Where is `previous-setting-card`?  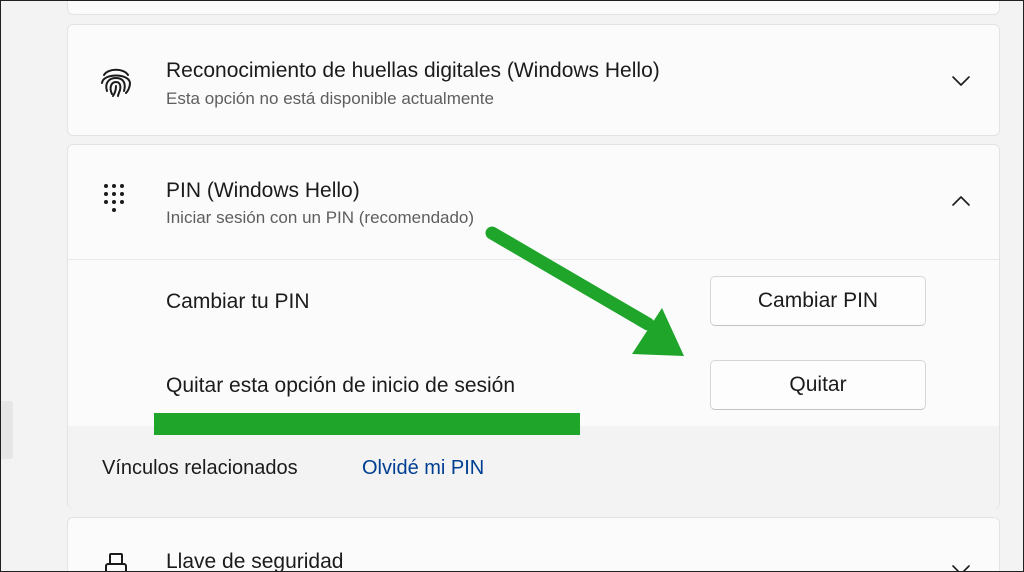
previous-setting-card is located at coordinates (533, 8).